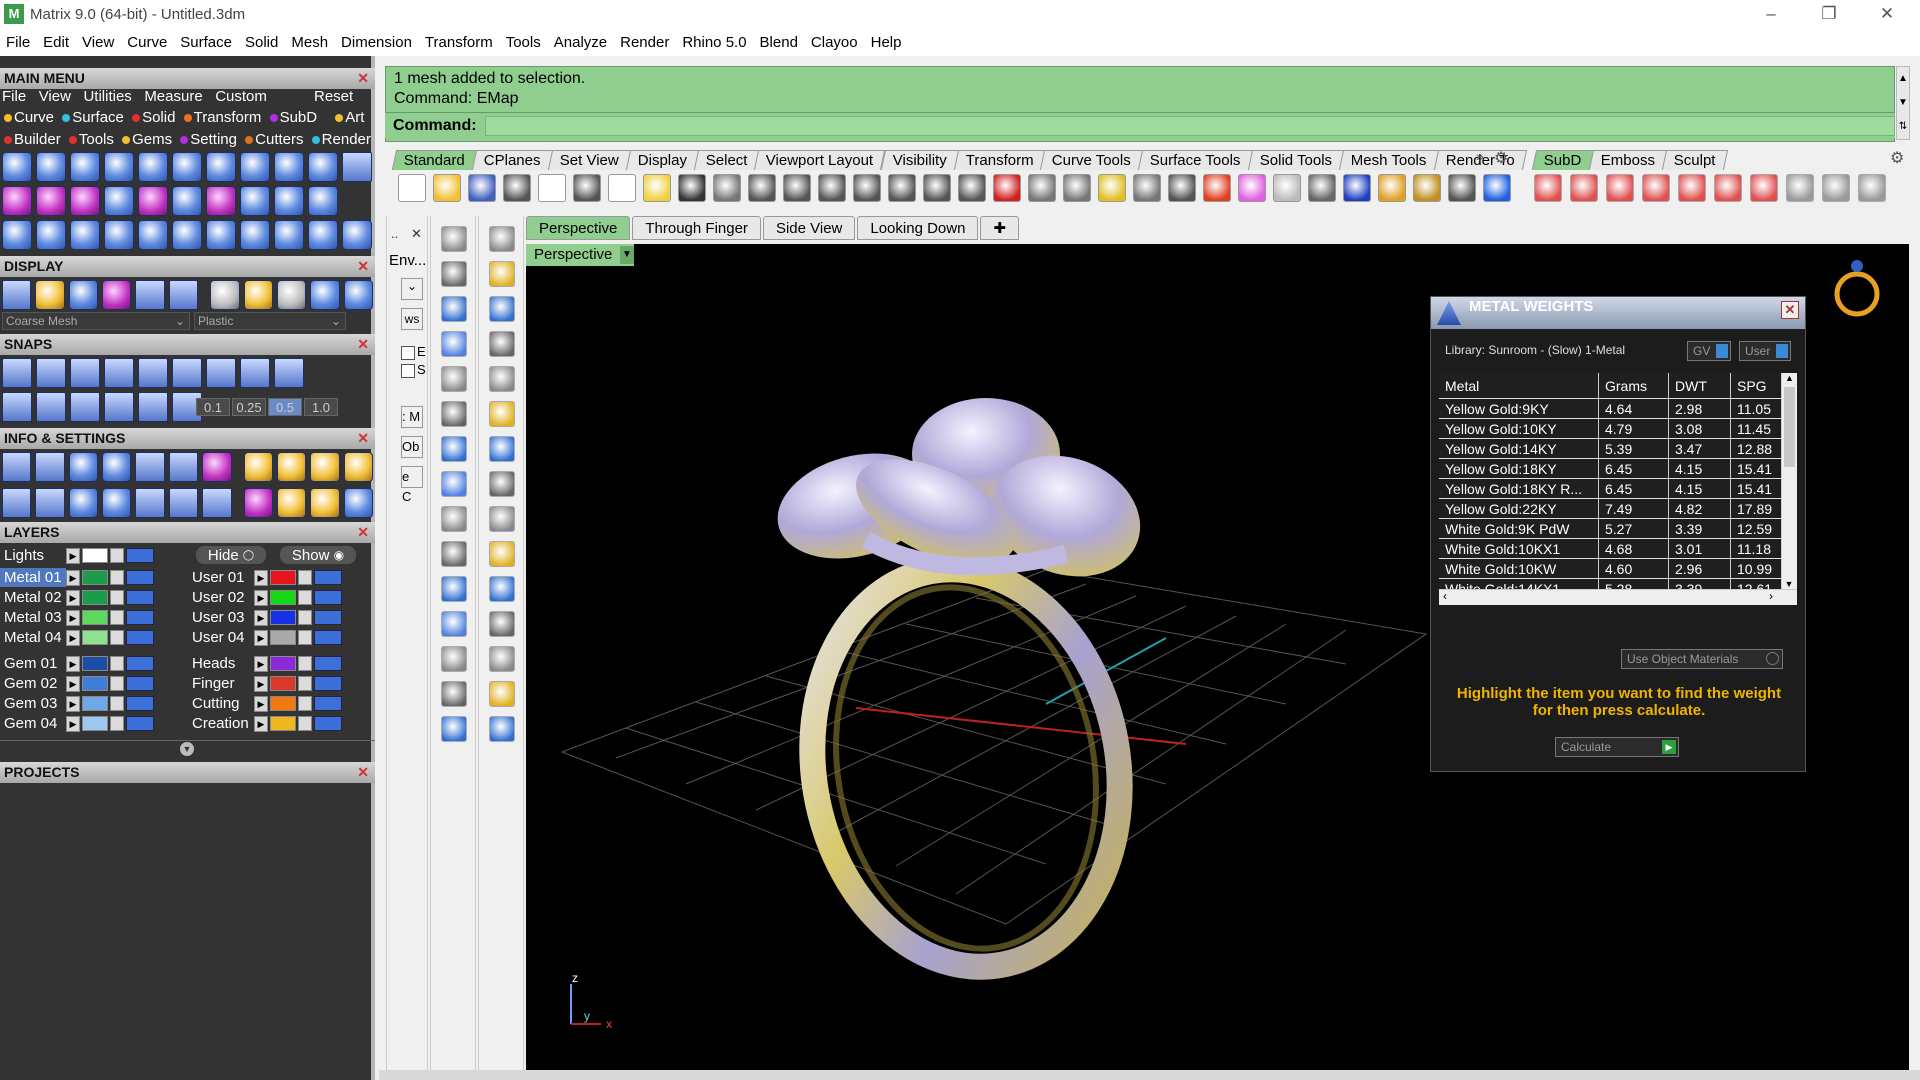  Describe the element at coordinates (1562, 160) in the screenshot. I see `toolbar-tab: SubD` at that location.